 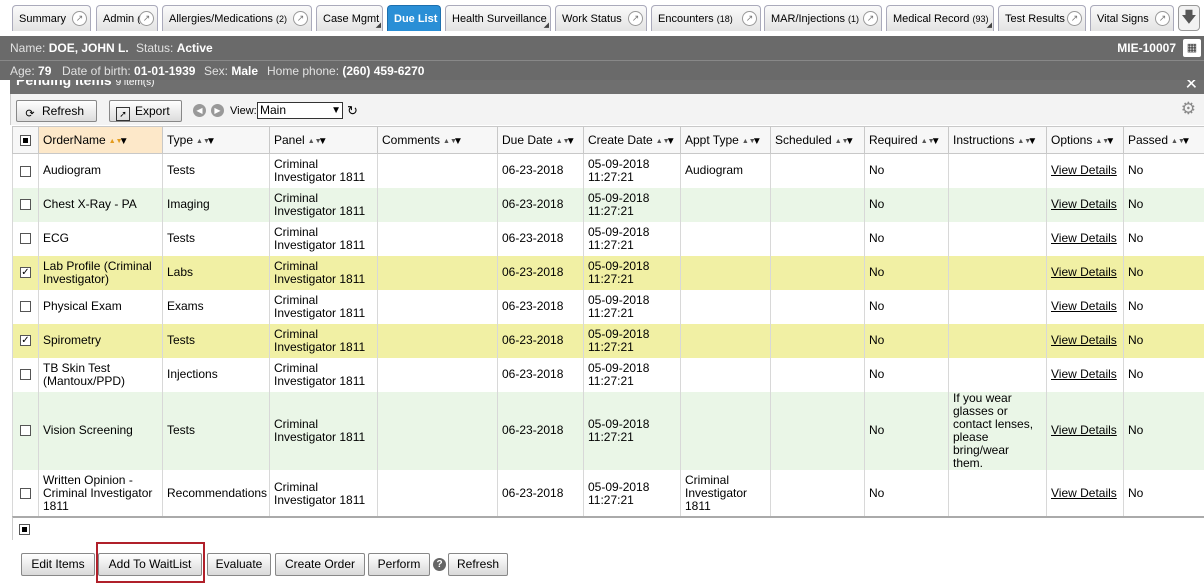 I want to click on edit-items-button: Edit Items, so click(x=58, y=564).